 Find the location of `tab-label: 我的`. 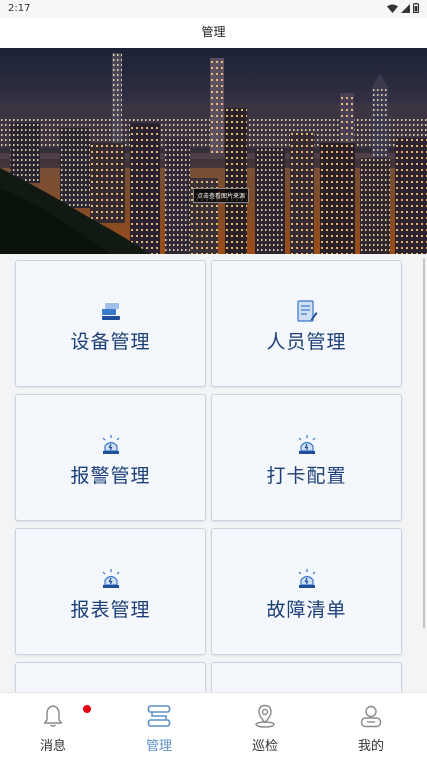

tab-label: 我的 is located at coordinates (370, 746).